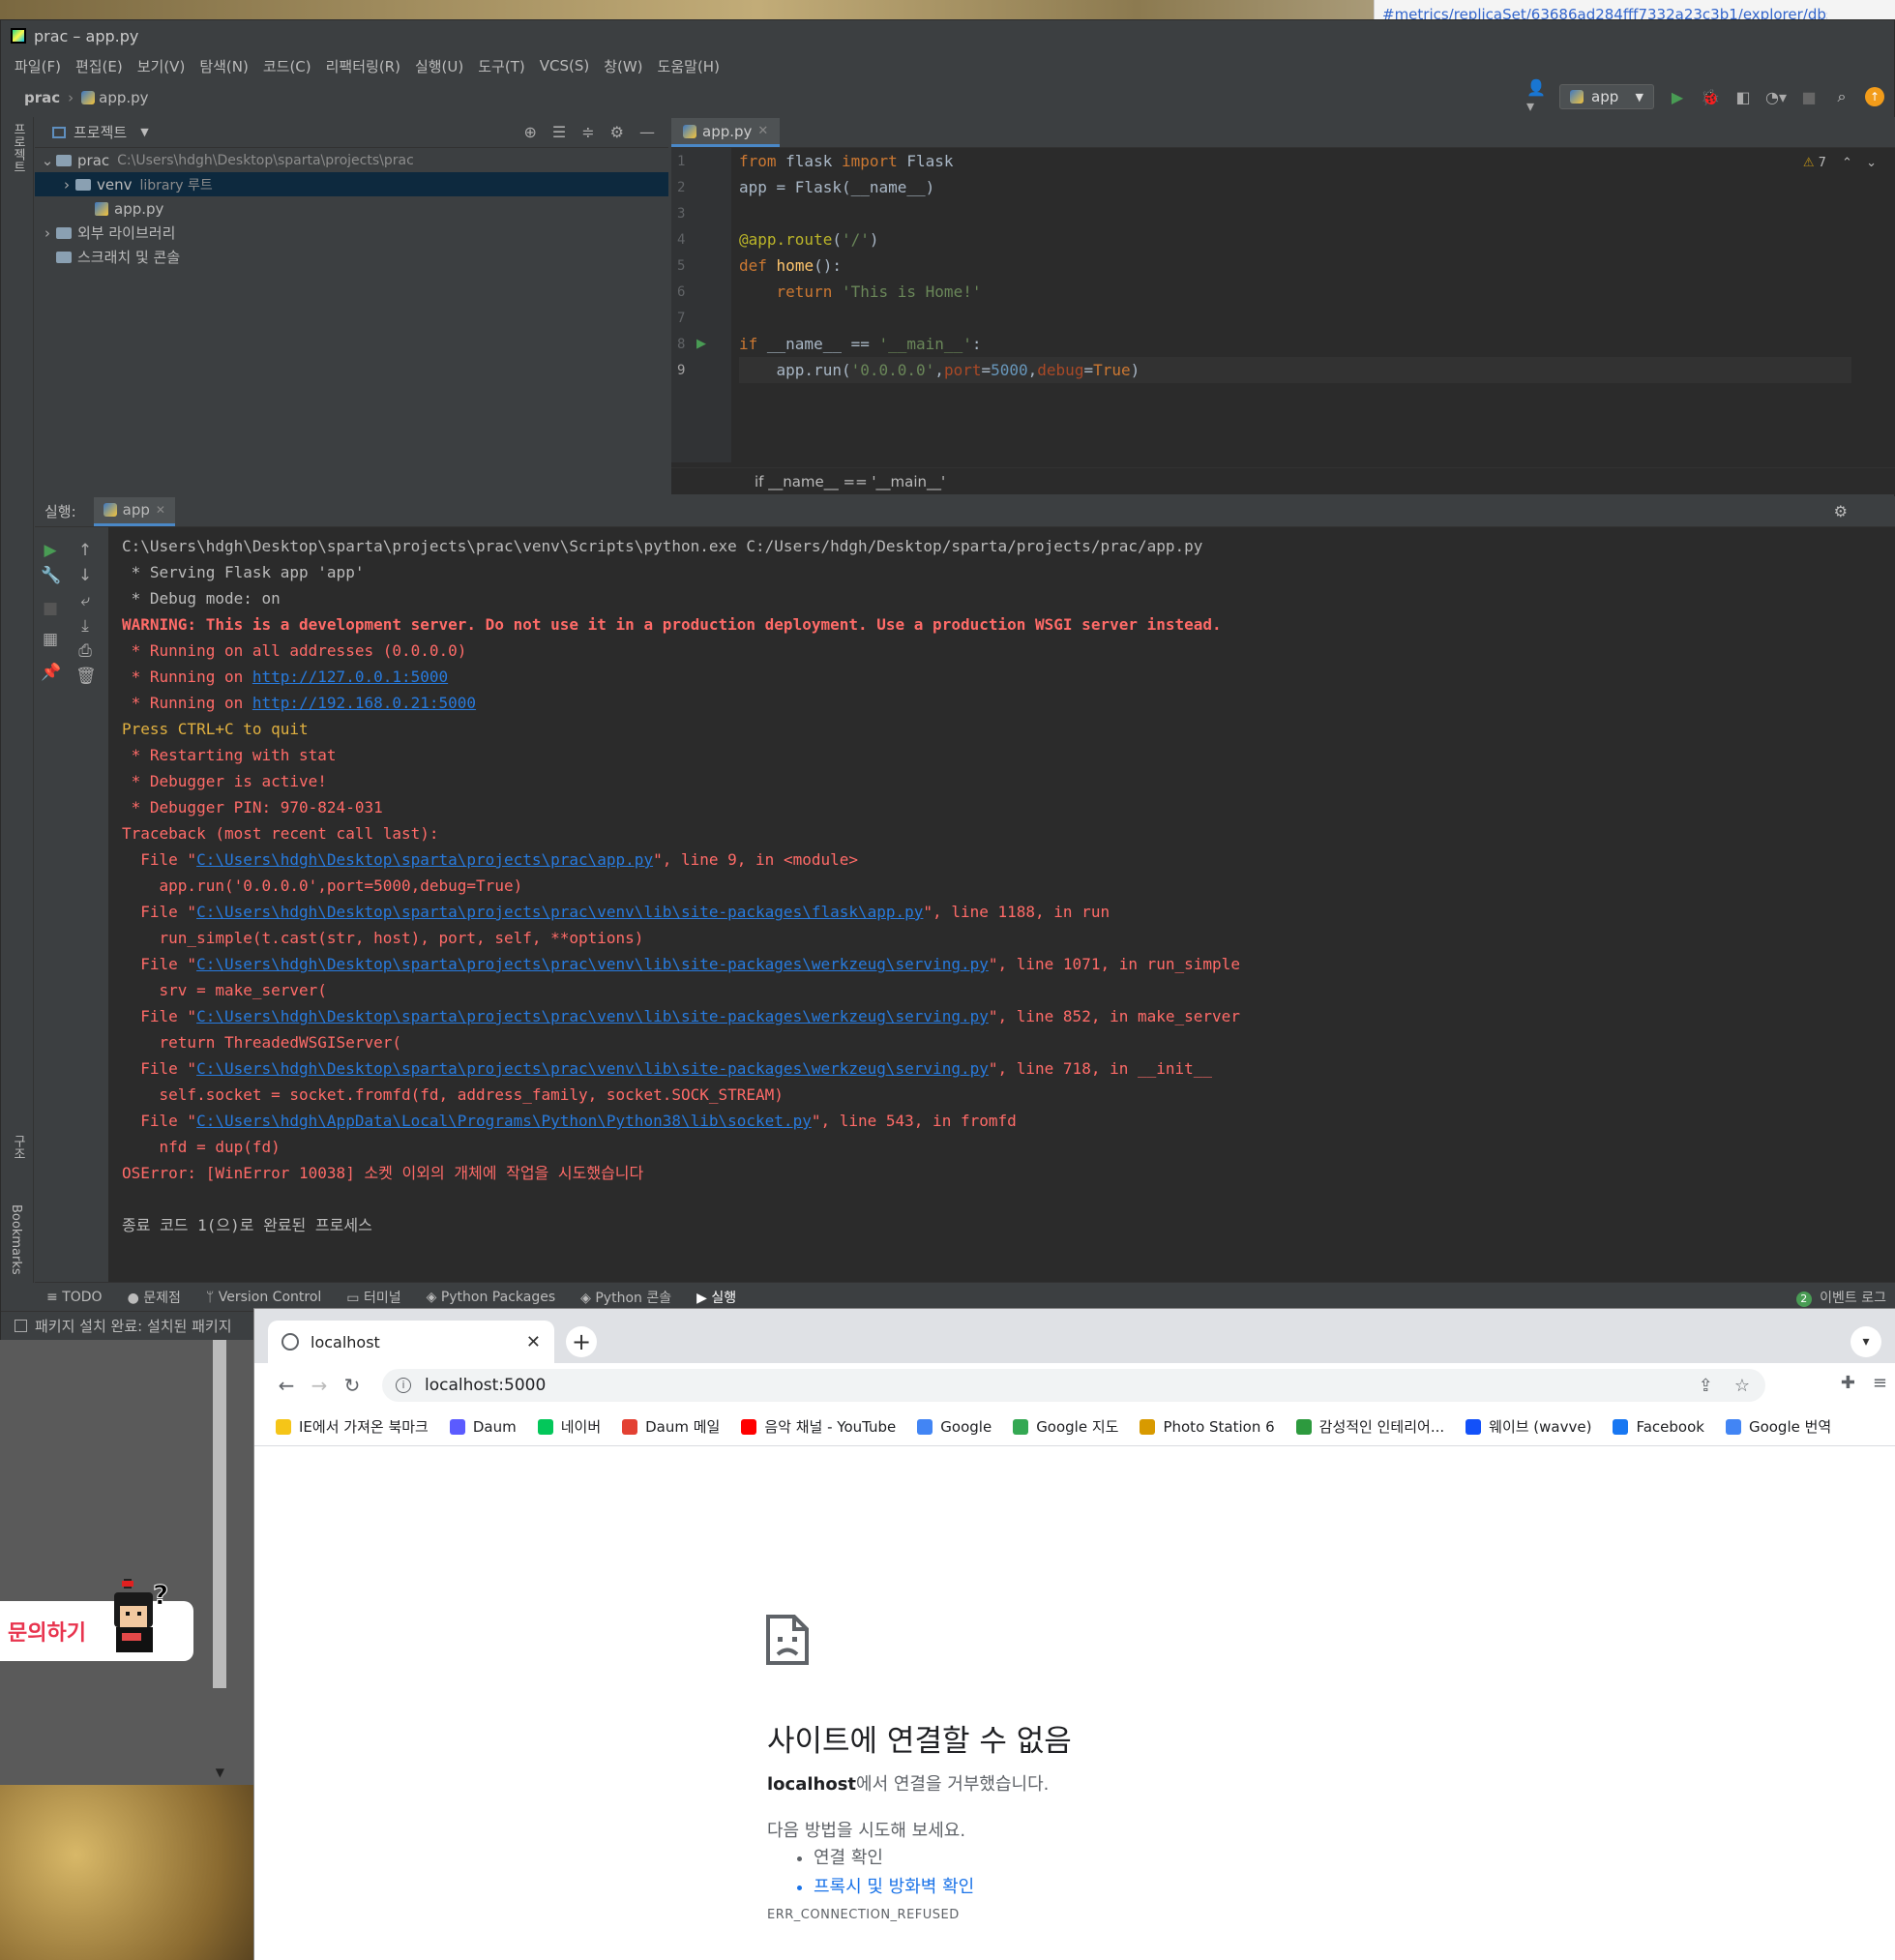 The image size is (1895, 1960). Describe the element at coordinates (18, 1148) in the screenshot. I see `structure-tool-button: 구조` at that location.